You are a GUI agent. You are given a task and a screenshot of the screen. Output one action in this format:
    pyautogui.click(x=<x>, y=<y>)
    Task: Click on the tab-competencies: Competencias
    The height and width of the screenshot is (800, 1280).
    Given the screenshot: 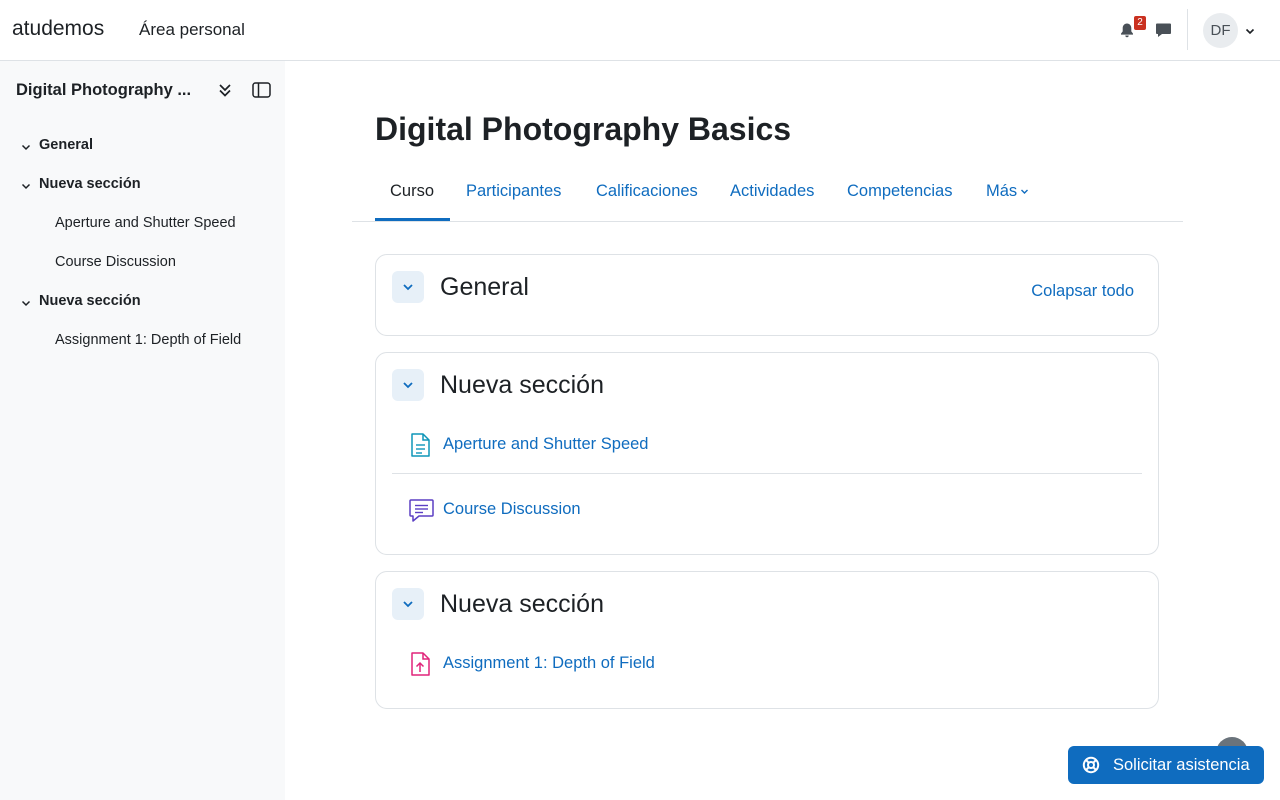 What is the action you would take?
    pyautogui.click(x=899, y=191)
    